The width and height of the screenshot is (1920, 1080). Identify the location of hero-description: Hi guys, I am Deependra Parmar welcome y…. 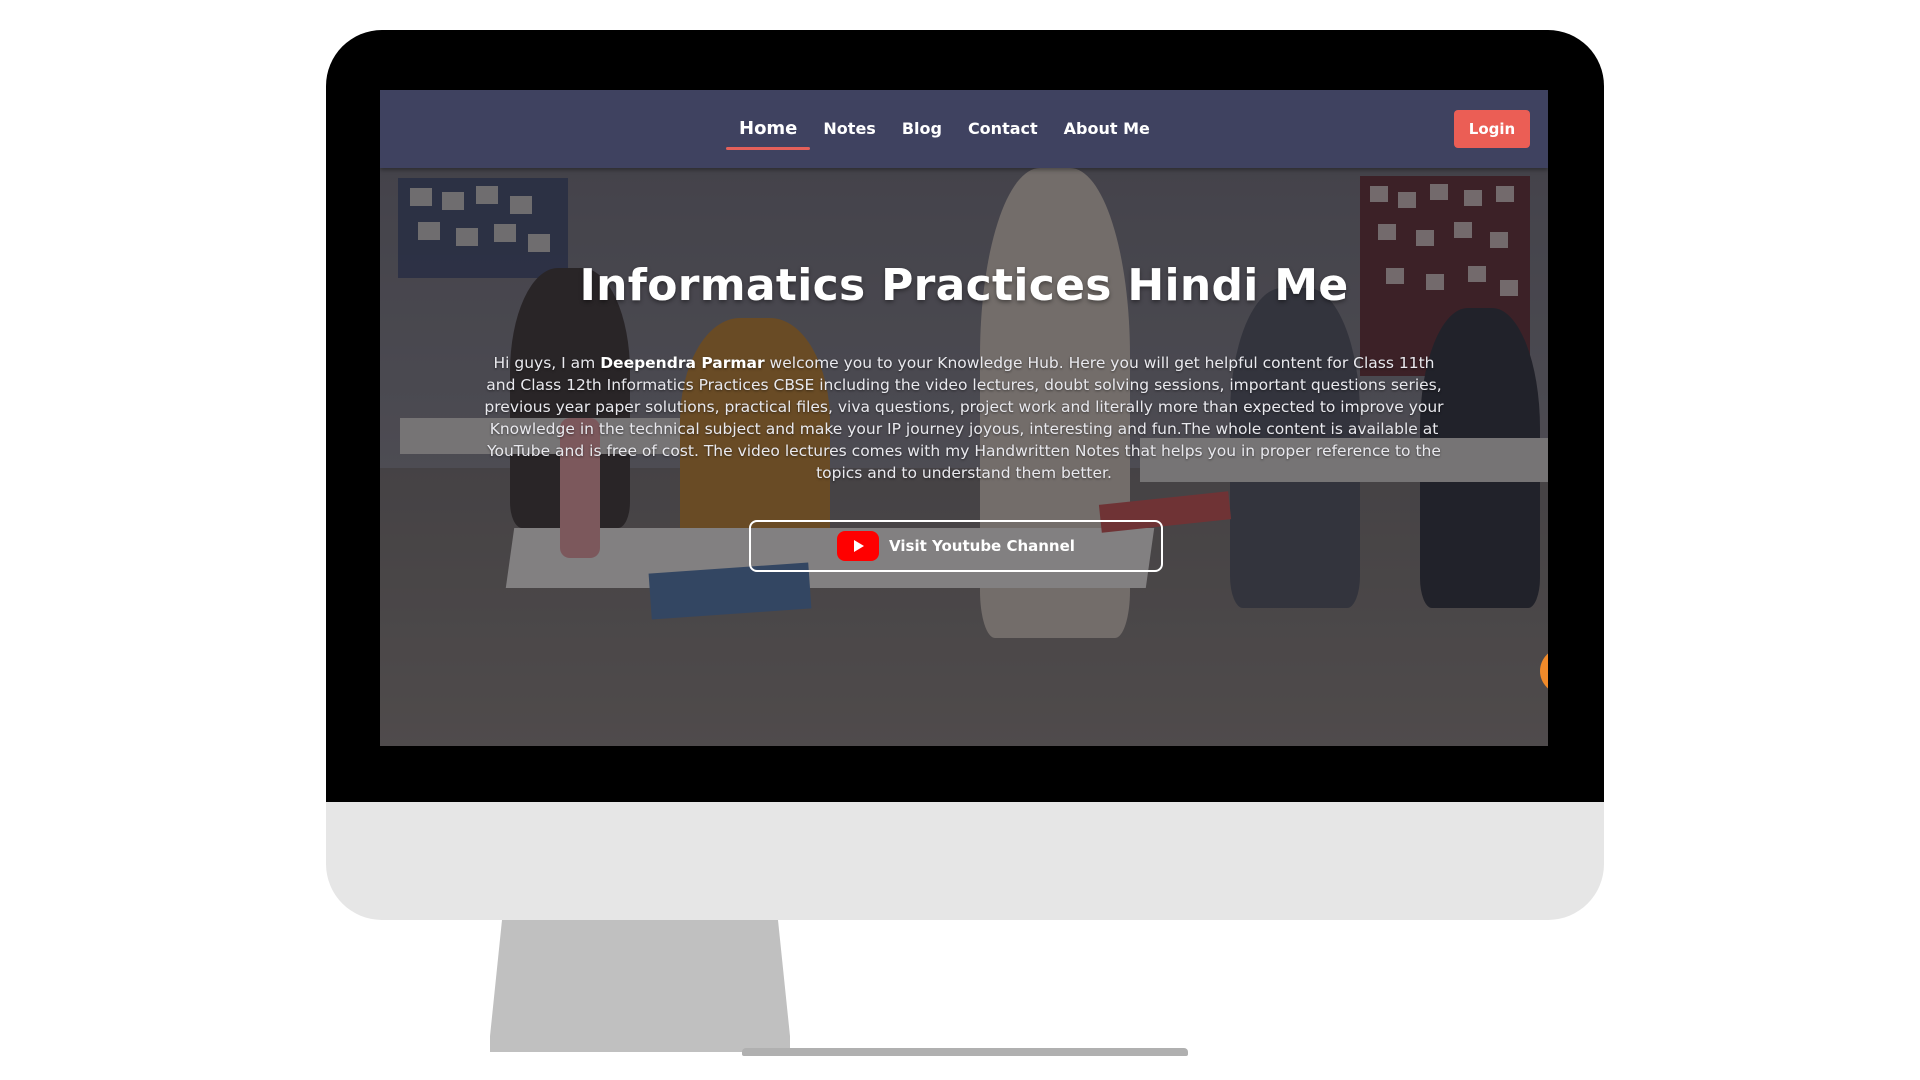
(964, 418).